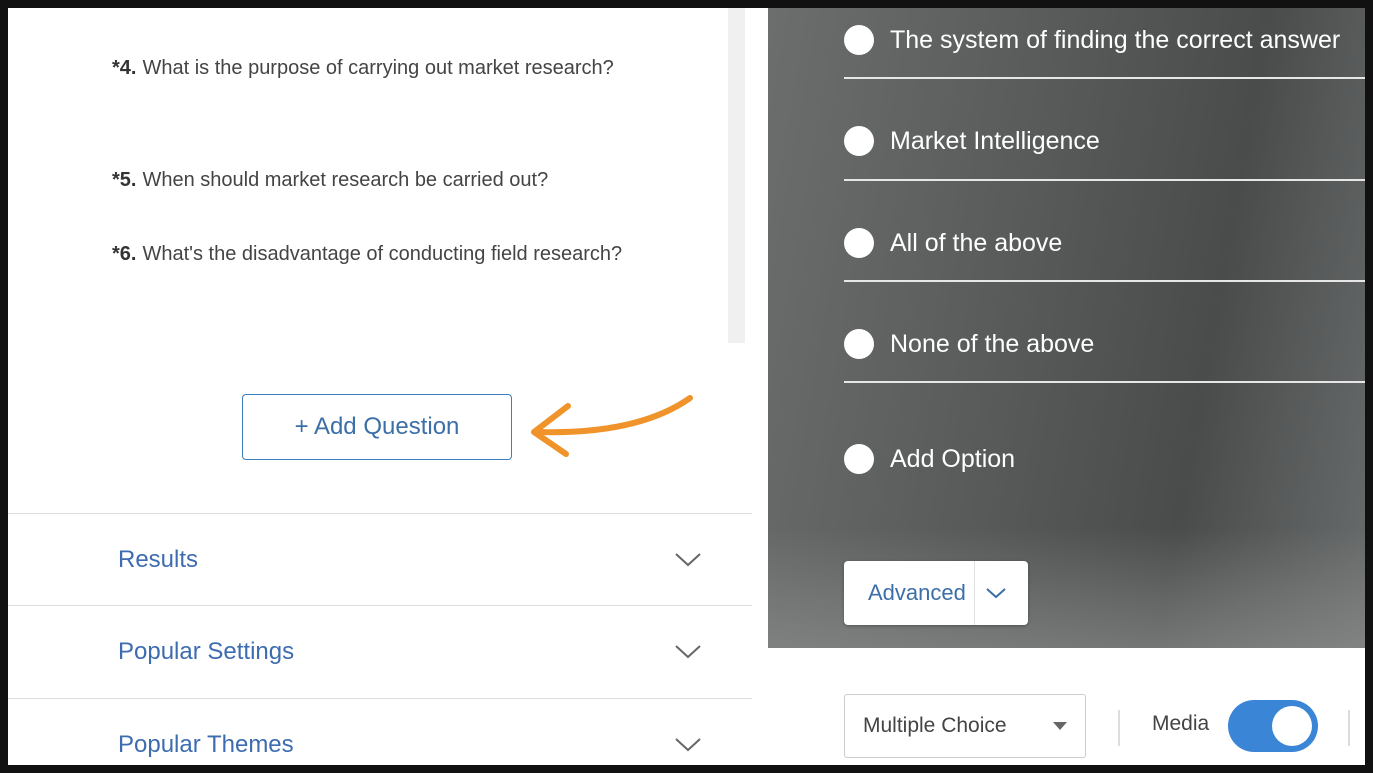 This screenshot has height=773, width=1373. I want to click on question-number: *6., so click(124, 254).